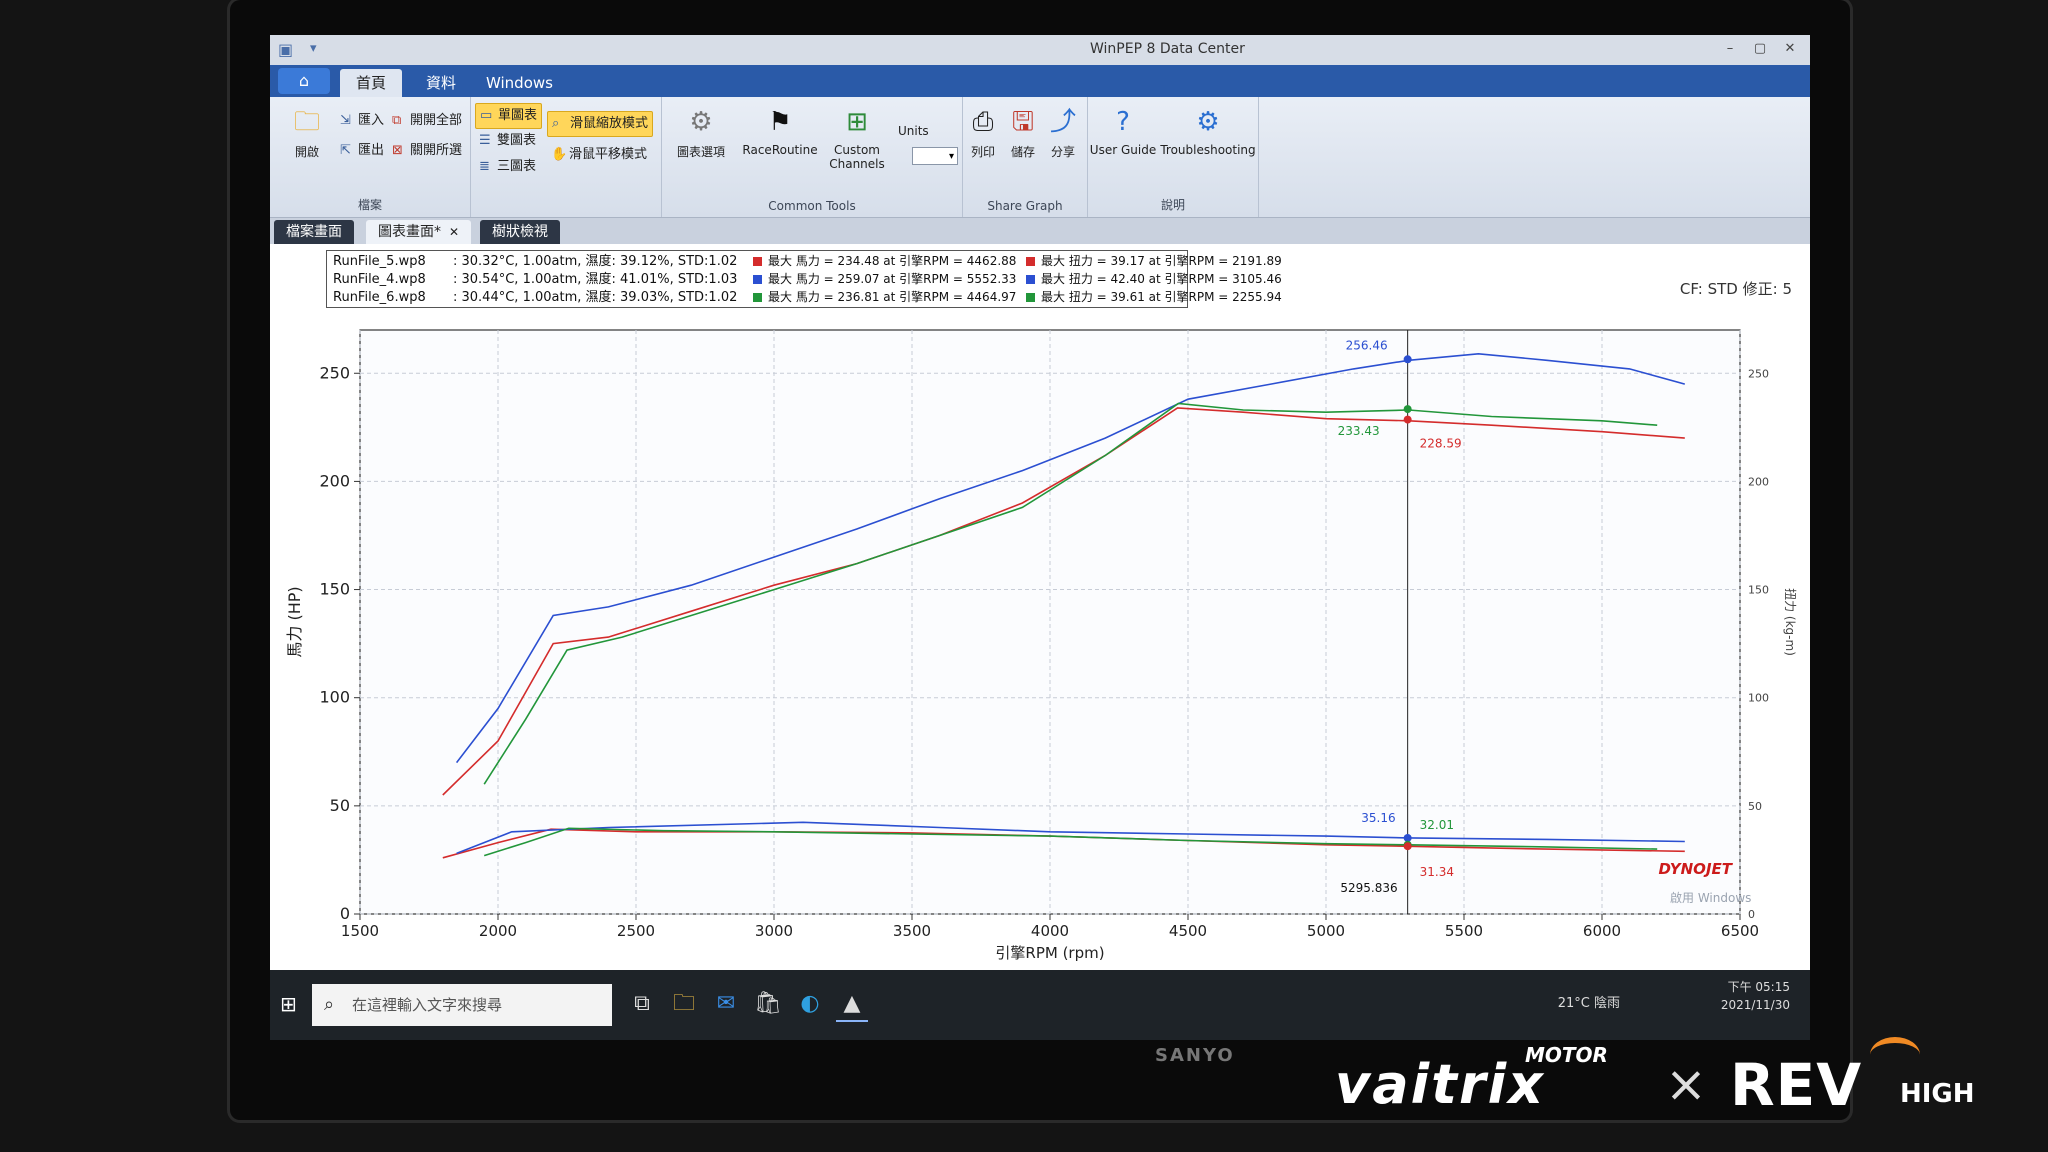  Describe the element at coordinates (774, 931) in the screenshot. I see `x-tick-label: 3000` at that location.